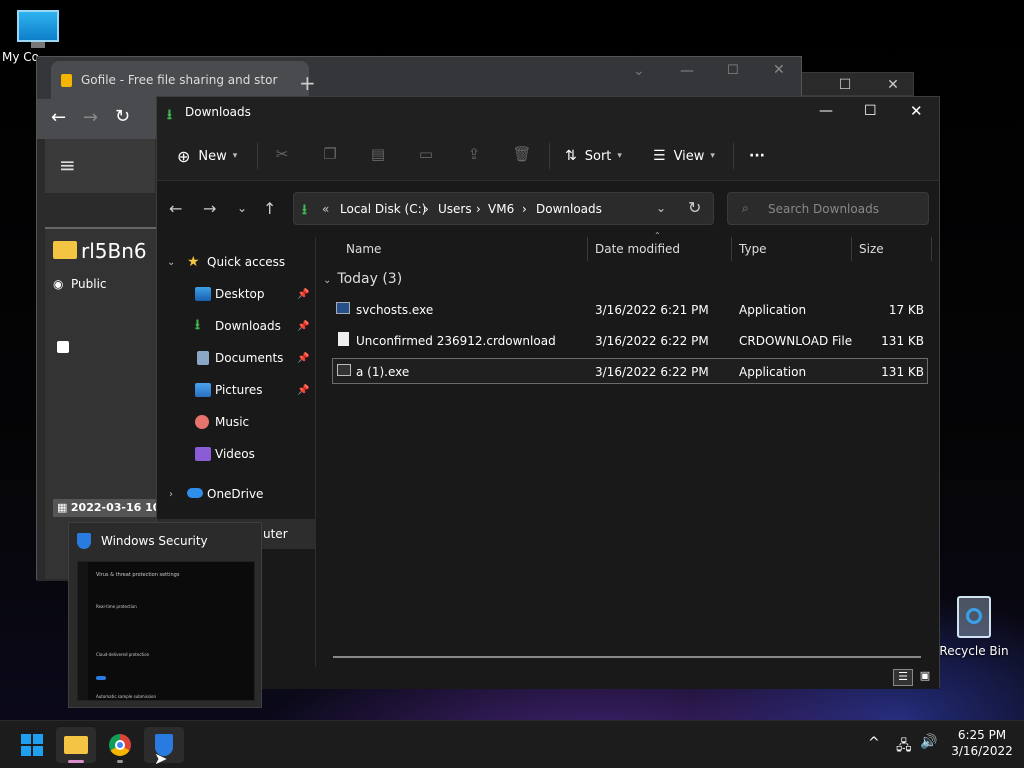 This screenshot has width=1024, height=768. What do you see at coordinates (501, 209) in the screenshot?
I see `crumb-vm6: VM6` at bounding box center [501, 209].